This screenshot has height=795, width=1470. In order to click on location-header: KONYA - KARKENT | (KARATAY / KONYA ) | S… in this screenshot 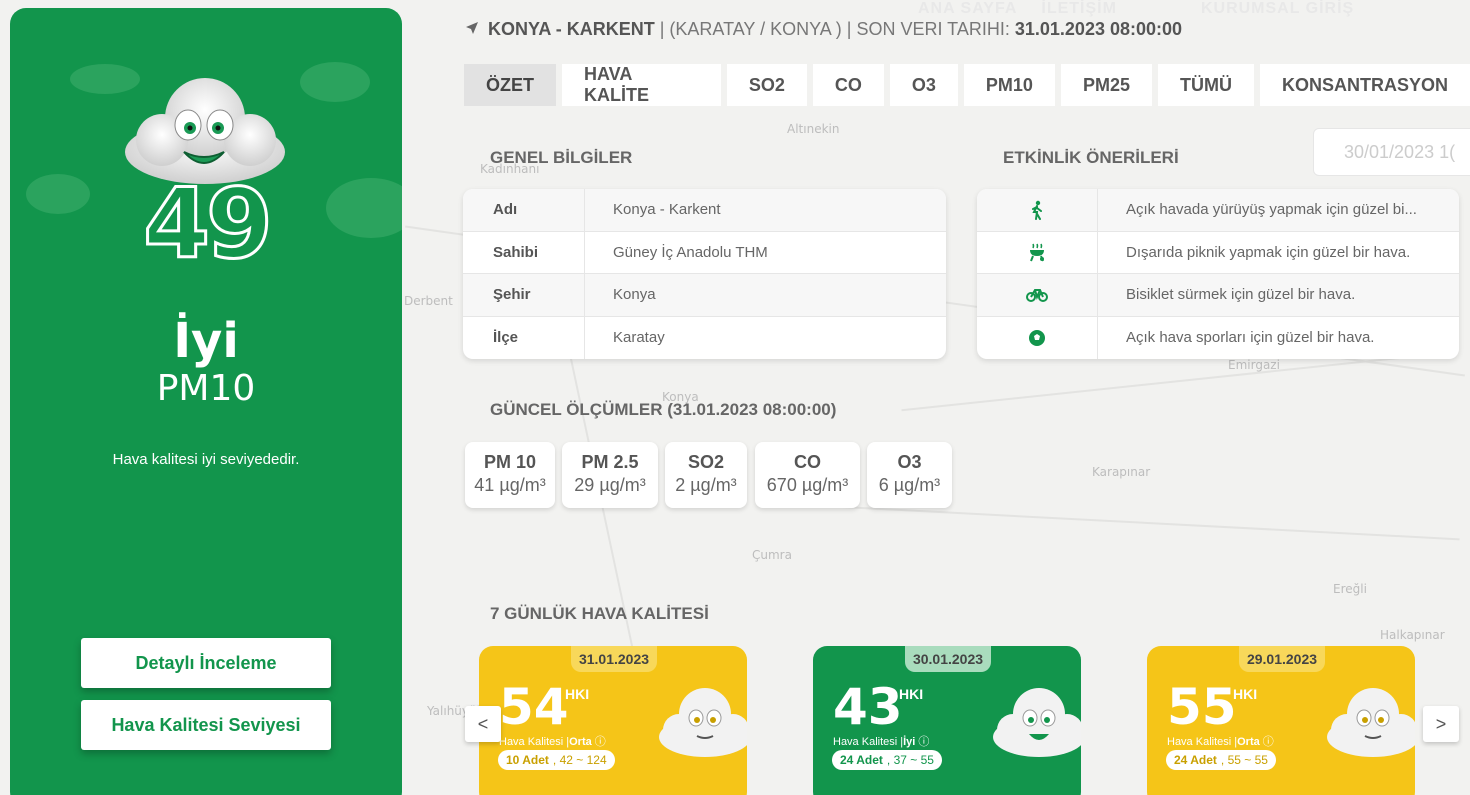, I will do `click(823, 29)`.